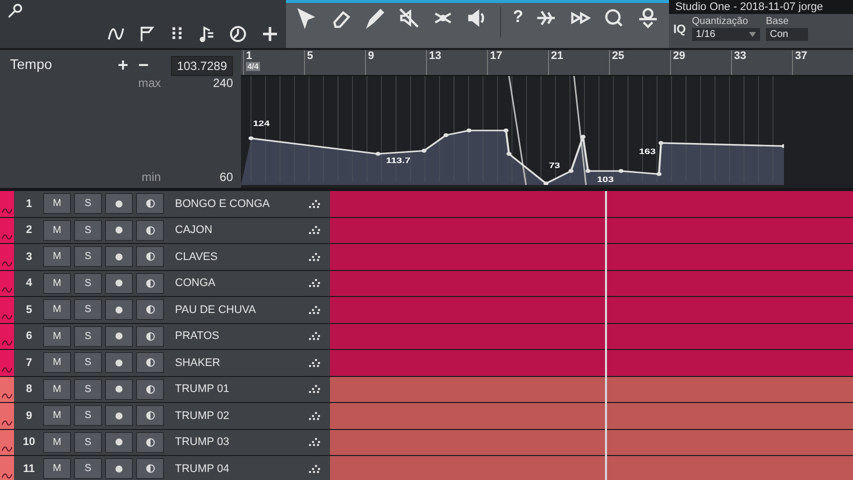  I want to click on track-name: CONGA, so click(236, 283).